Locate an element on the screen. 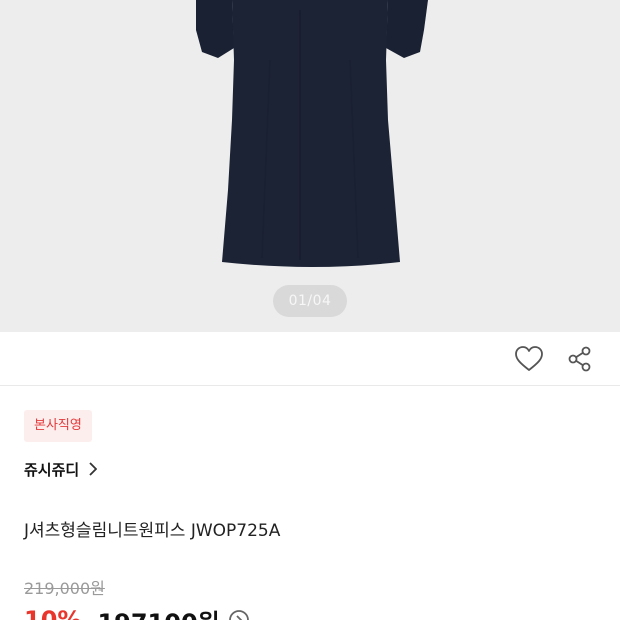 This screenshot has height=620, width=620. dress-body is located at coordinates (311, 133).